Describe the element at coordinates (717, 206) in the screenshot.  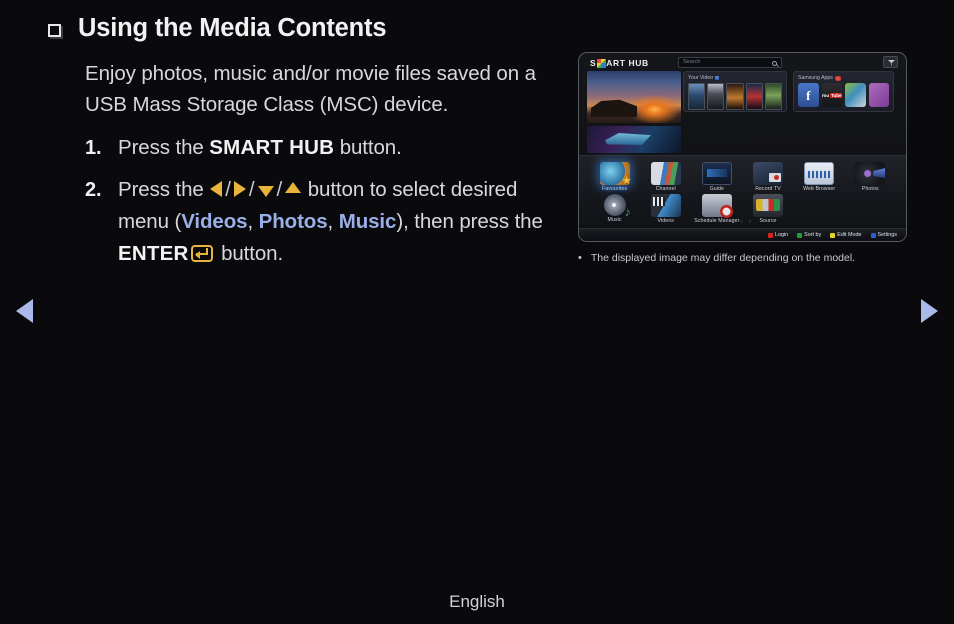
I see `schedule-manager-icon` at that location.